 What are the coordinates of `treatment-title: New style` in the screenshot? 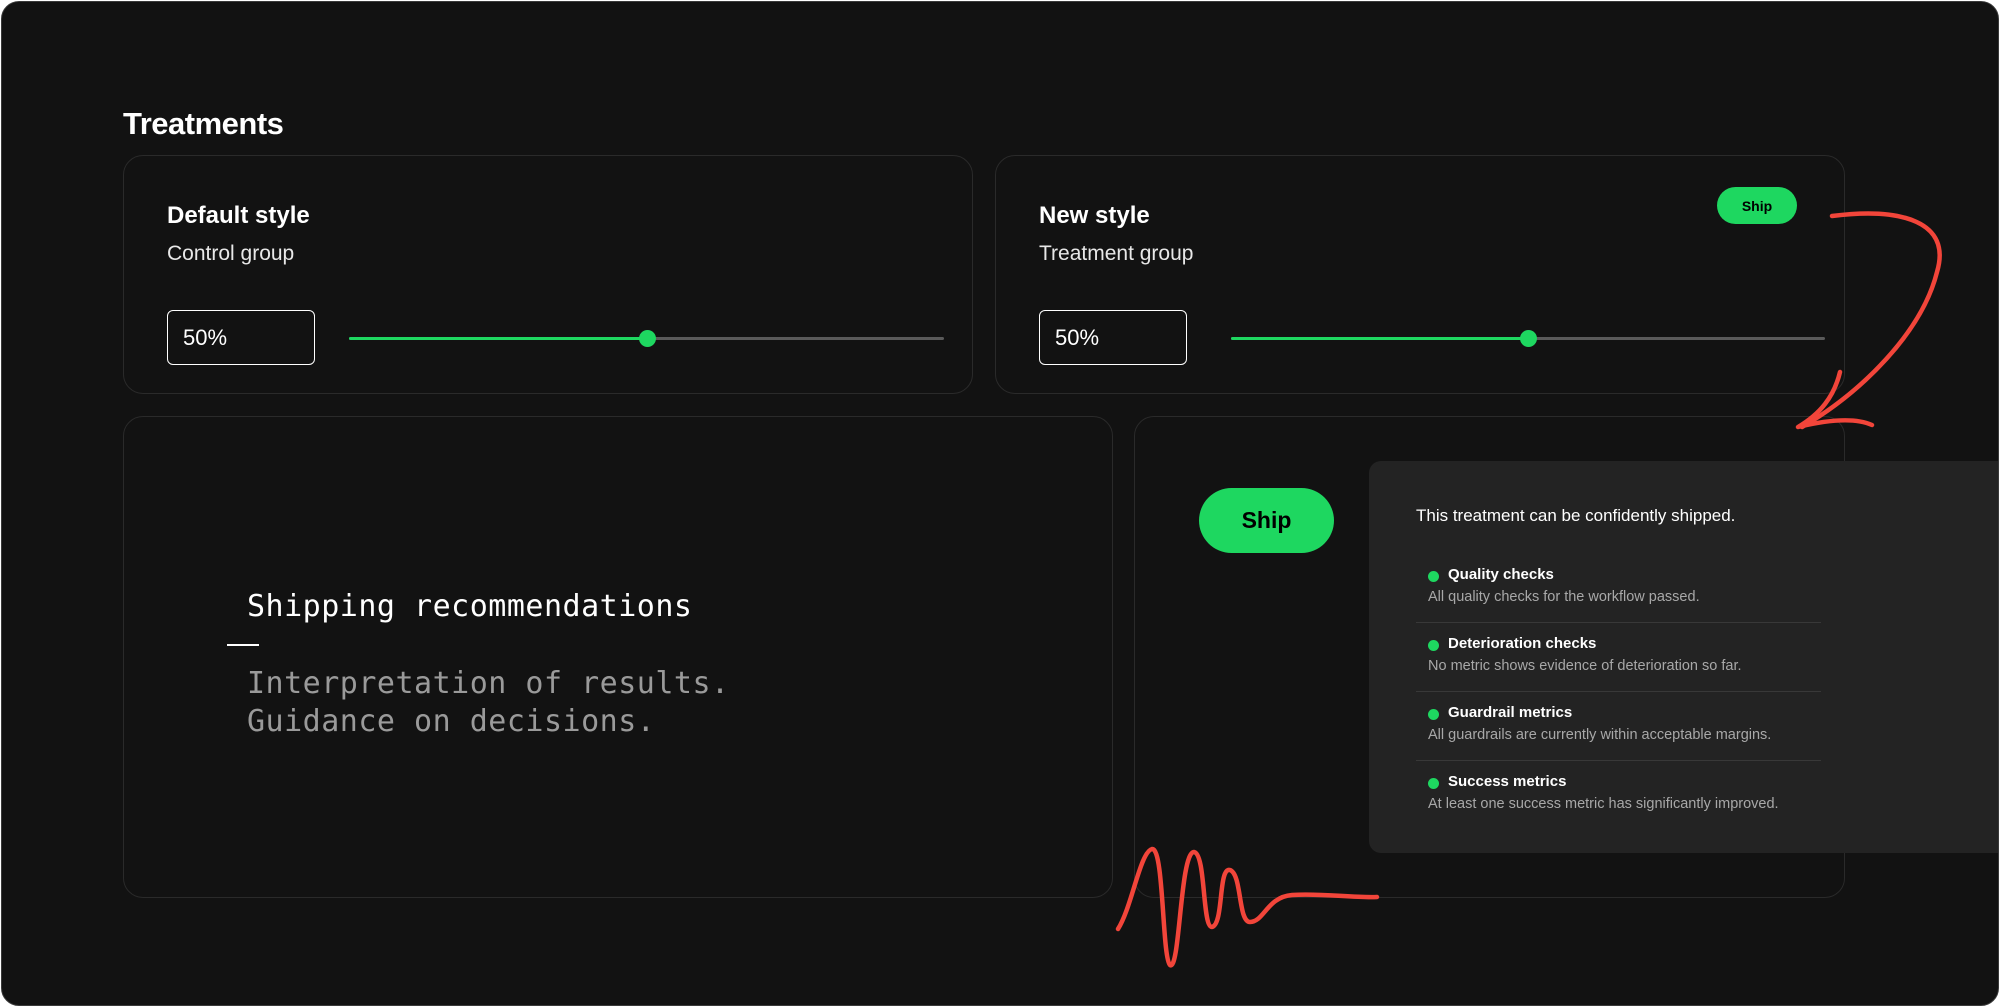 It's located at (1094, 215).